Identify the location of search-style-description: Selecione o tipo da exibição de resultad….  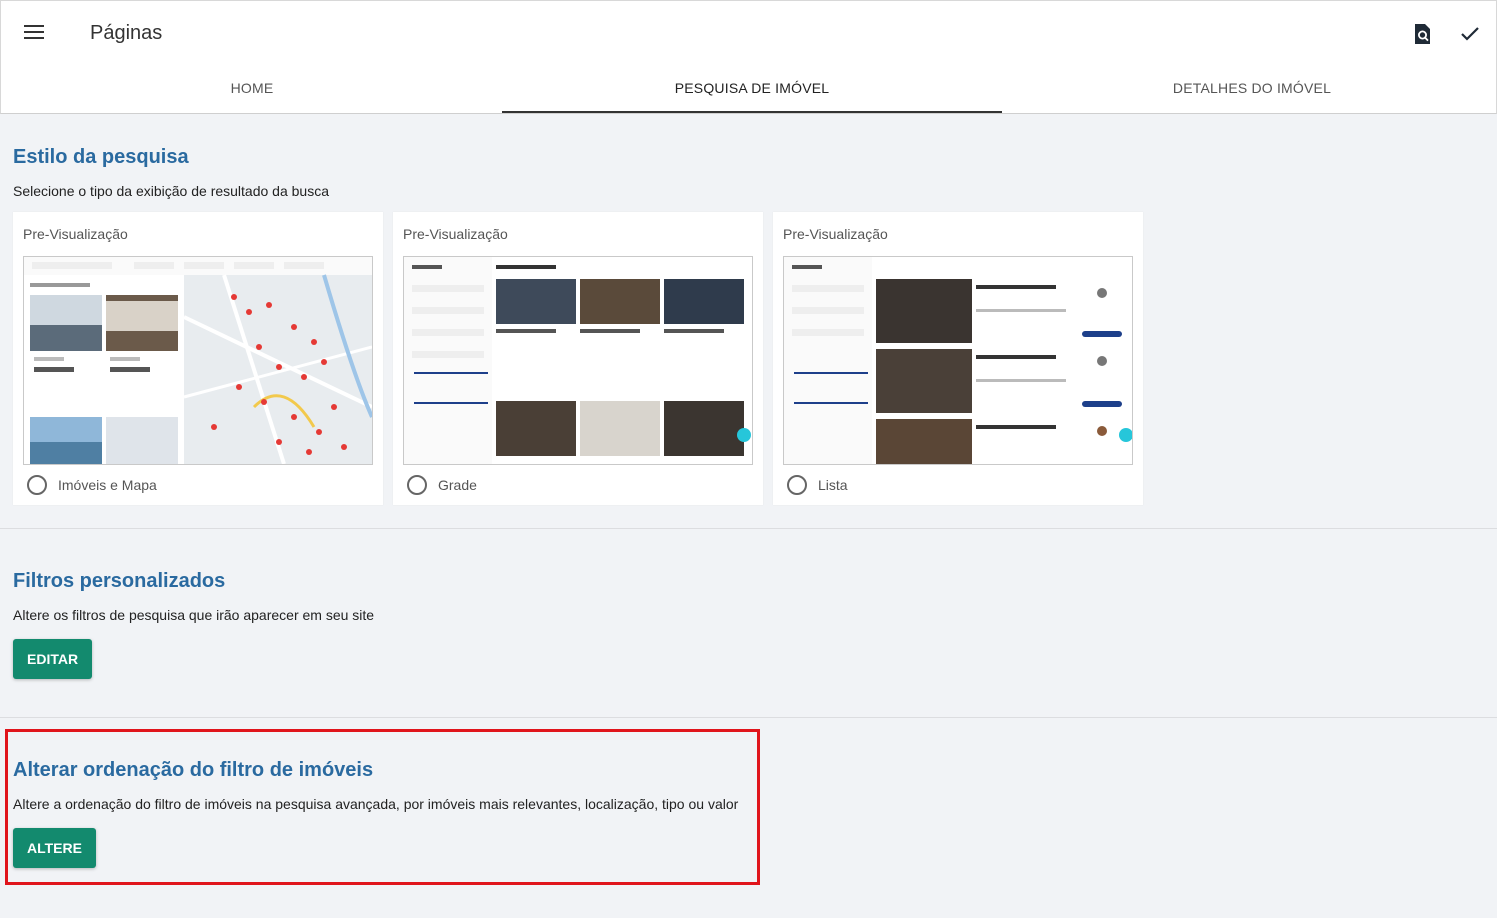
(171, 191).